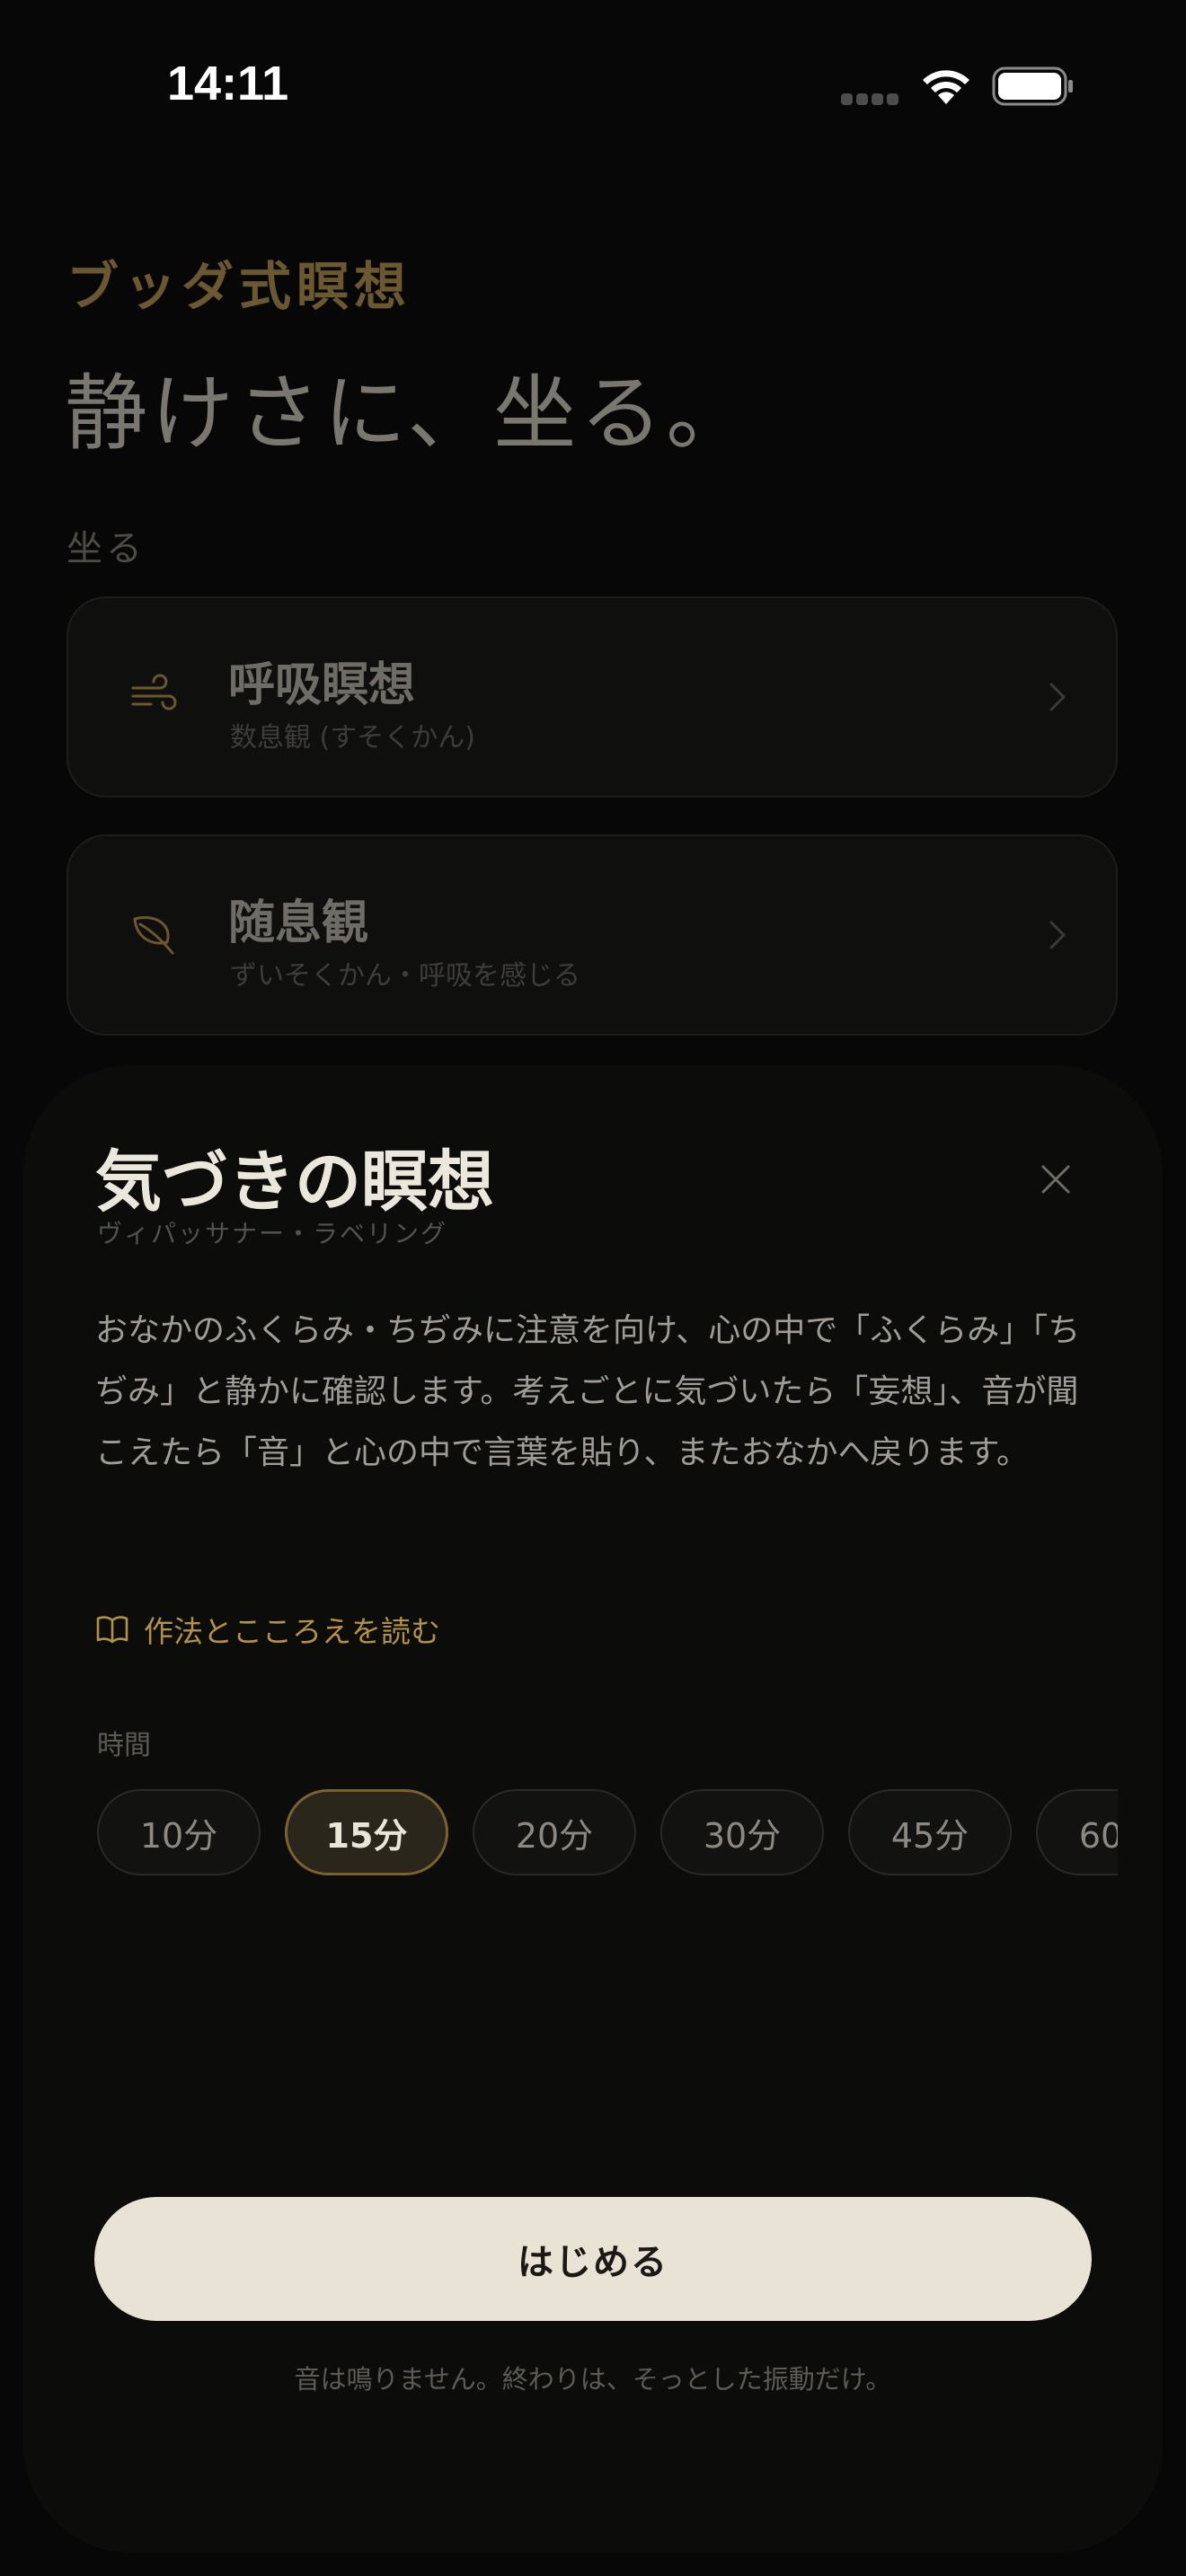 The height and width of the screenshot is (2576, 1186). What do you see at coordinates (593, 2259) in the screenshot?
I see `start-button: はじめる` at bounding box center [593, 2259].